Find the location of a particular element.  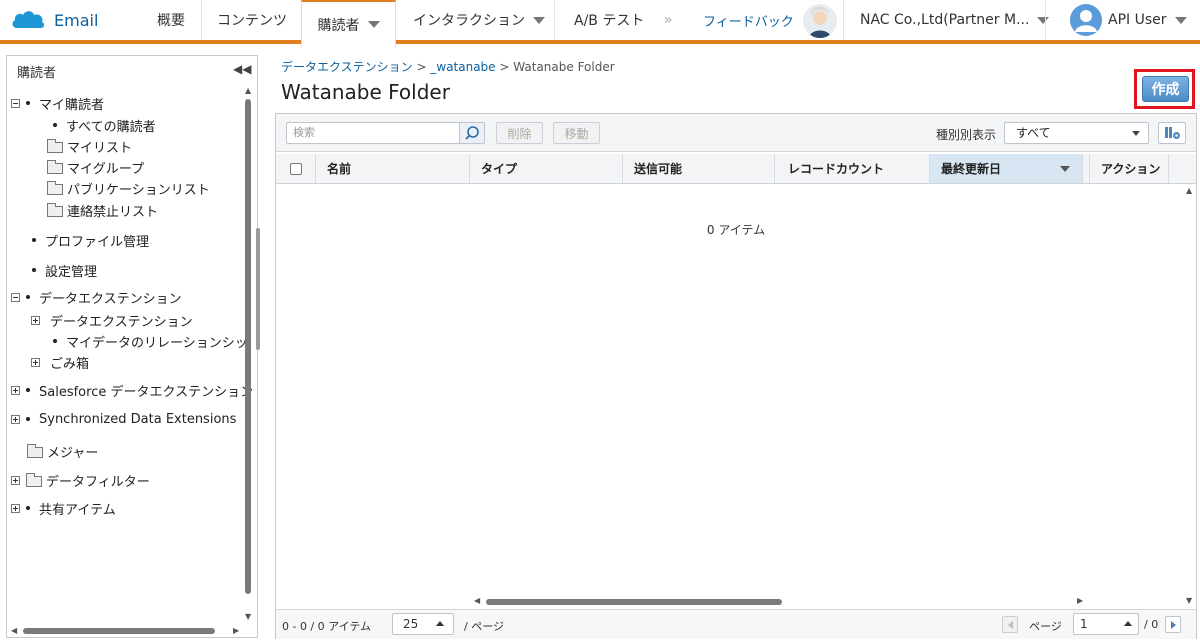

nav-subscribers: 購読者 is located at coordinates (348, 23).